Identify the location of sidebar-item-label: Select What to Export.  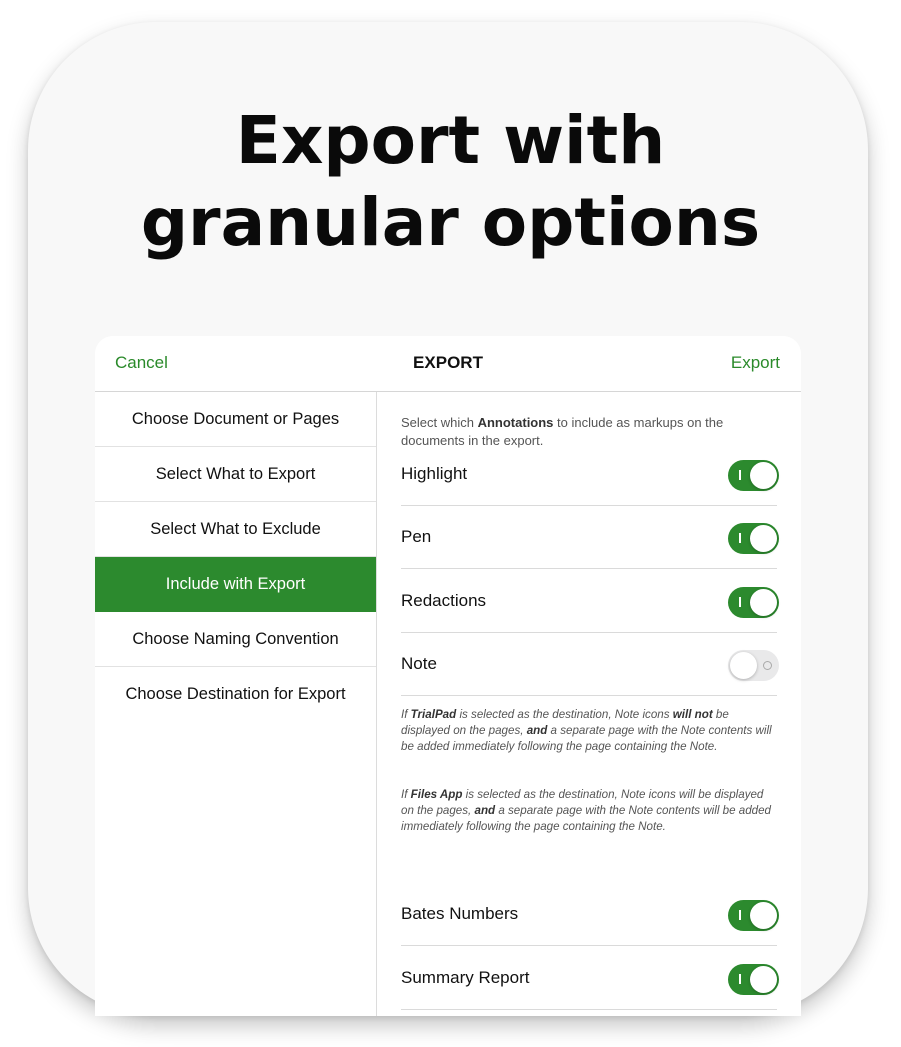
(235, 473).